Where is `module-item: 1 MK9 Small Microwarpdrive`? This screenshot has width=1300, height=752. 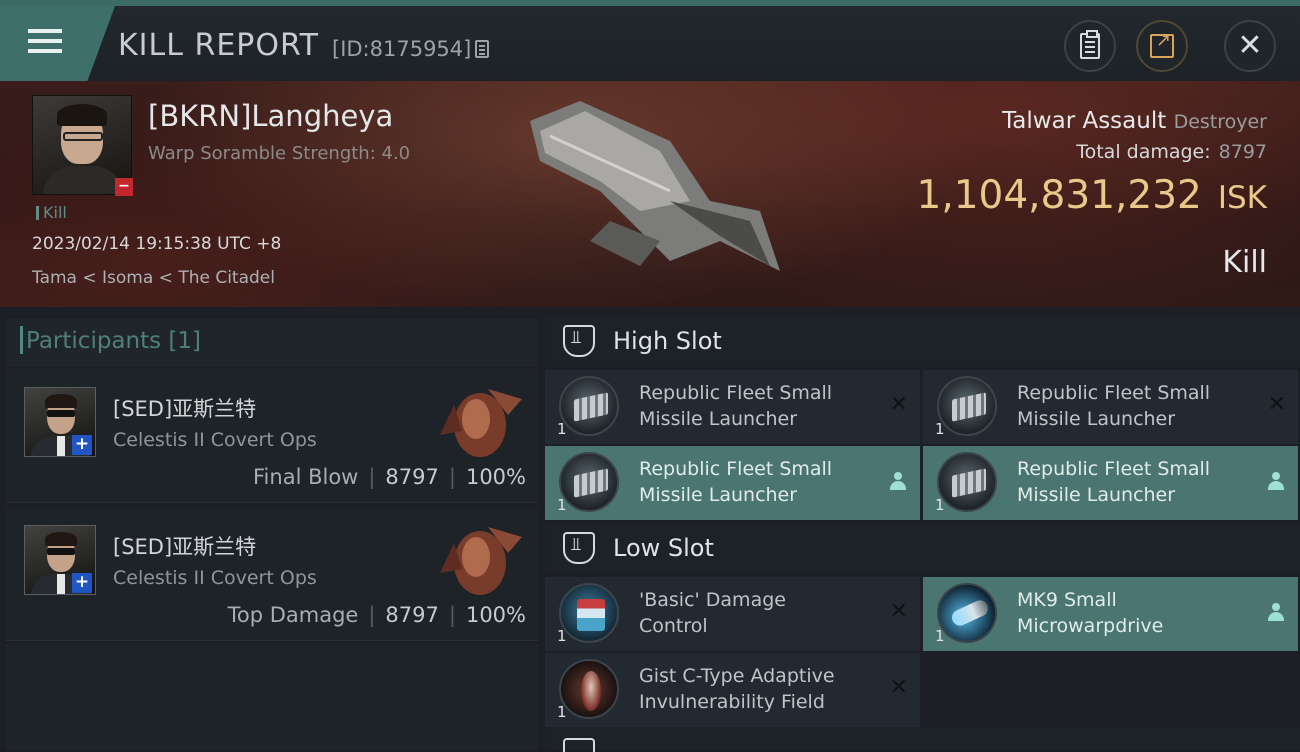
module-item: 1 MK9 Small Microwarpdrive is located at coordinates (1110, 614).